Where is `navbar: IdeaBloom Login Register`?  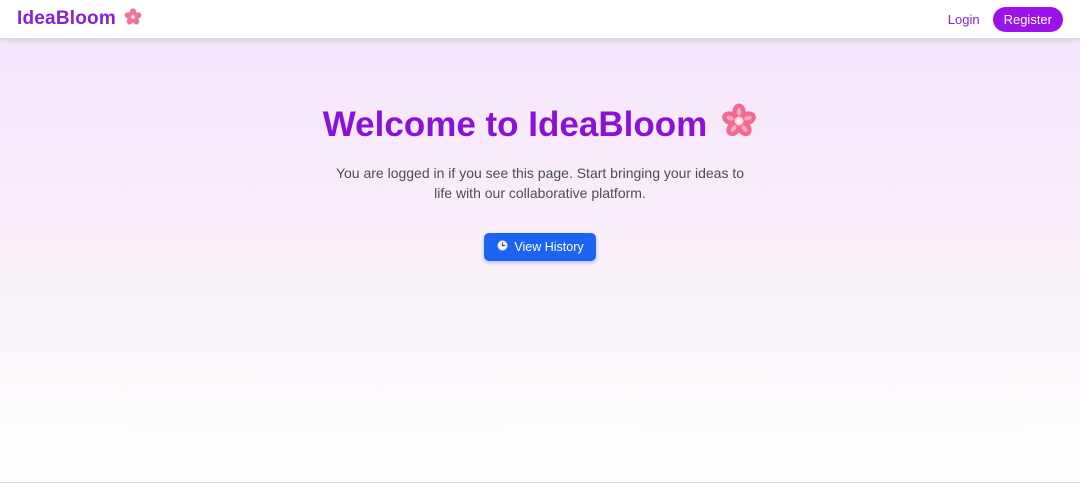 navbar: IdeaBloom Login Register is located at coordinates (540, 19).